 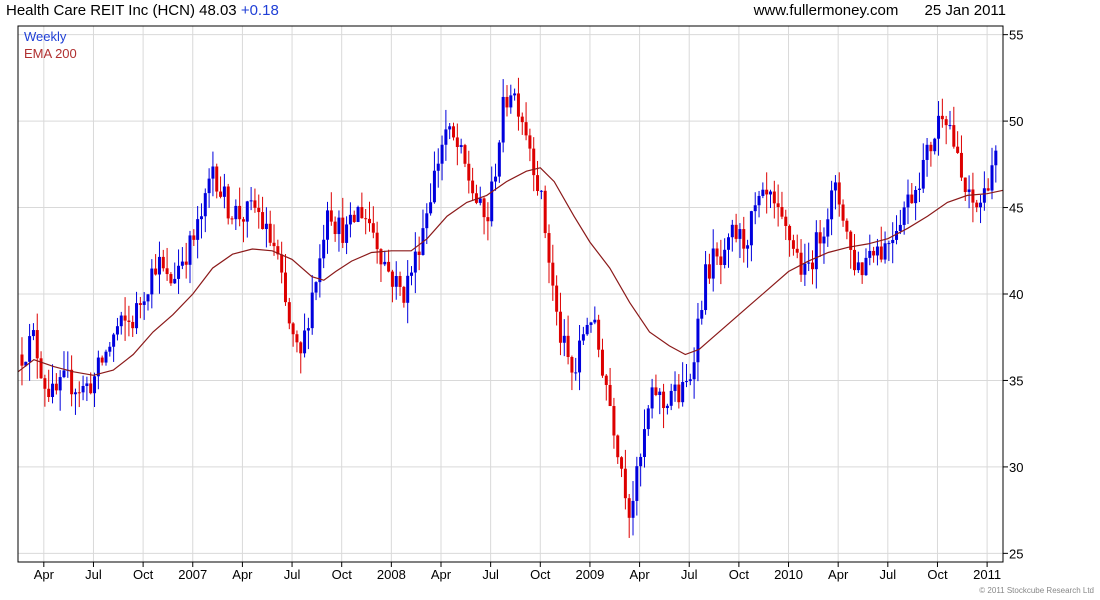 I want to click on copyright-notice: © 2011 Stockcube Research Ltd, so click(x=1036, y=590).